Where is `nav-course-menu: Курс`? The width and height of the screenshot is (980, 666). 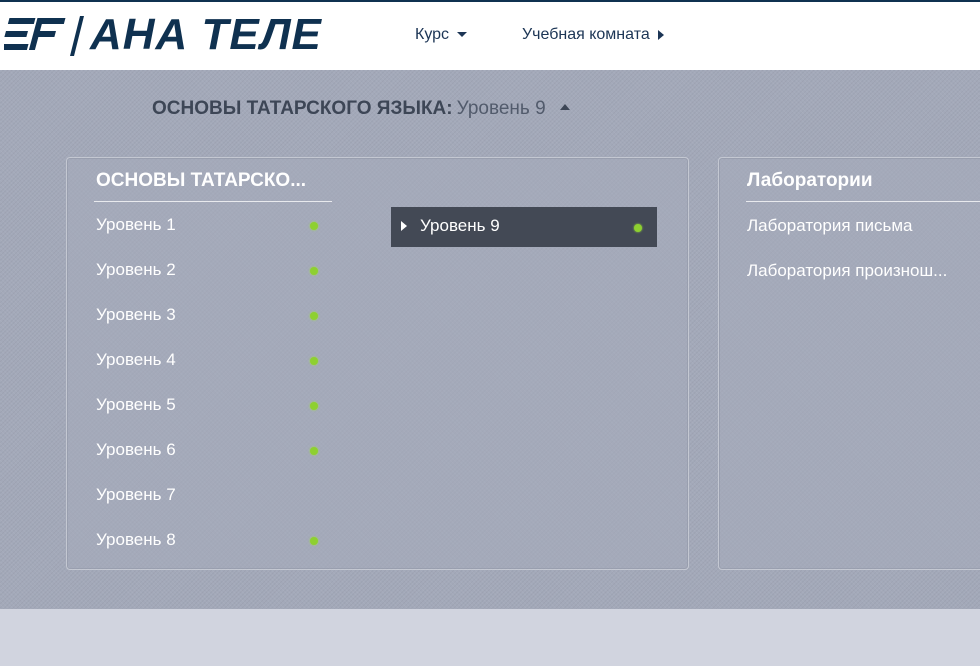 nav-course-menu: Курс is located at coordinates (441, 35).